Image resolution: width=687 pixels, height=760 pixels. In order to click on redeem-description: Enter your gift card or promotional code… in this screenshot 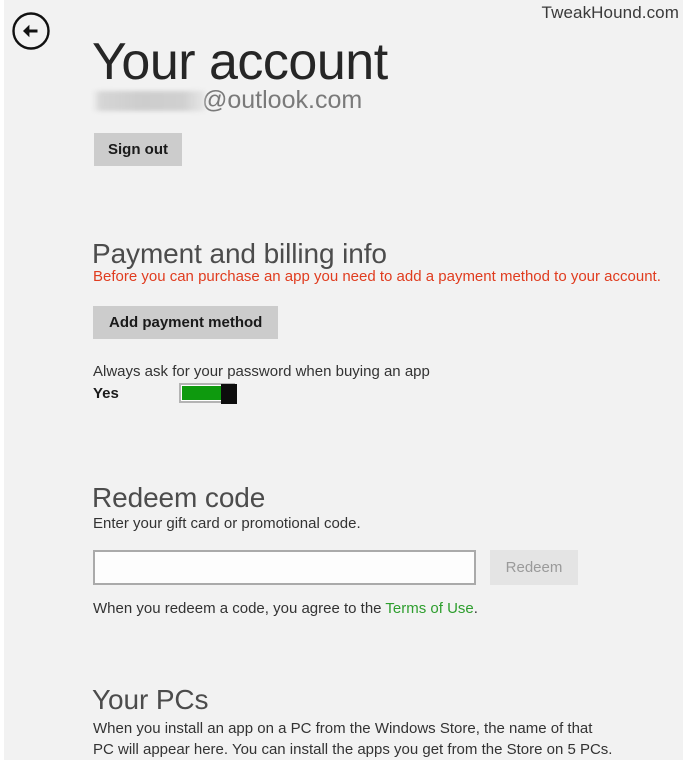, I will do `click(227, 523)`.